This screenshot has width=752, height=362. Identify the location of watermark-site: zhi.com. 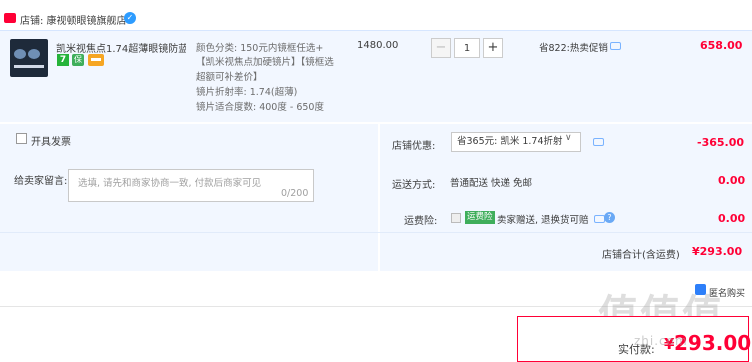
(661, 341).